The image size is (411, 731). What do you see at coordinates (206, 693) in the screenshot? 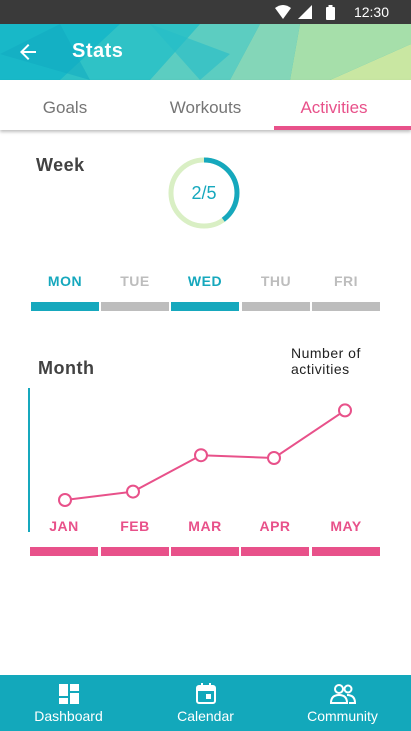
I see `calendar-icon` at bounding box center [206, 693].